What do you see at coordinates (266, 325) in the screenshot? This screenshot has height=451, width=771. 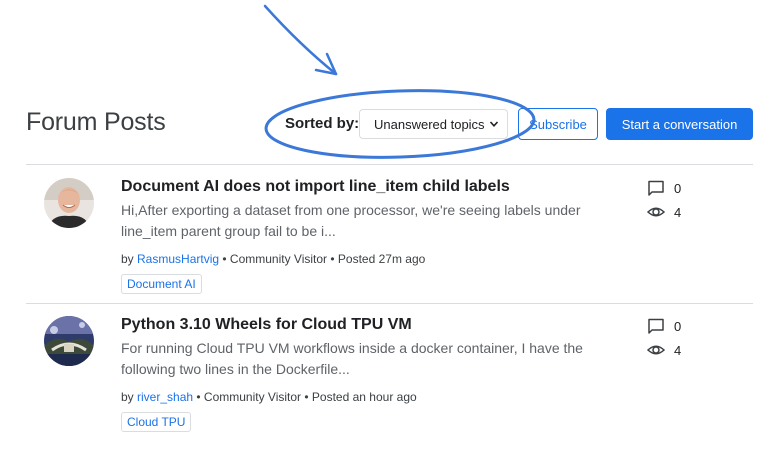 I see `post-title: Python 3.10 Wheels for Cloud TPU VM` at bounding box center [266, 325].